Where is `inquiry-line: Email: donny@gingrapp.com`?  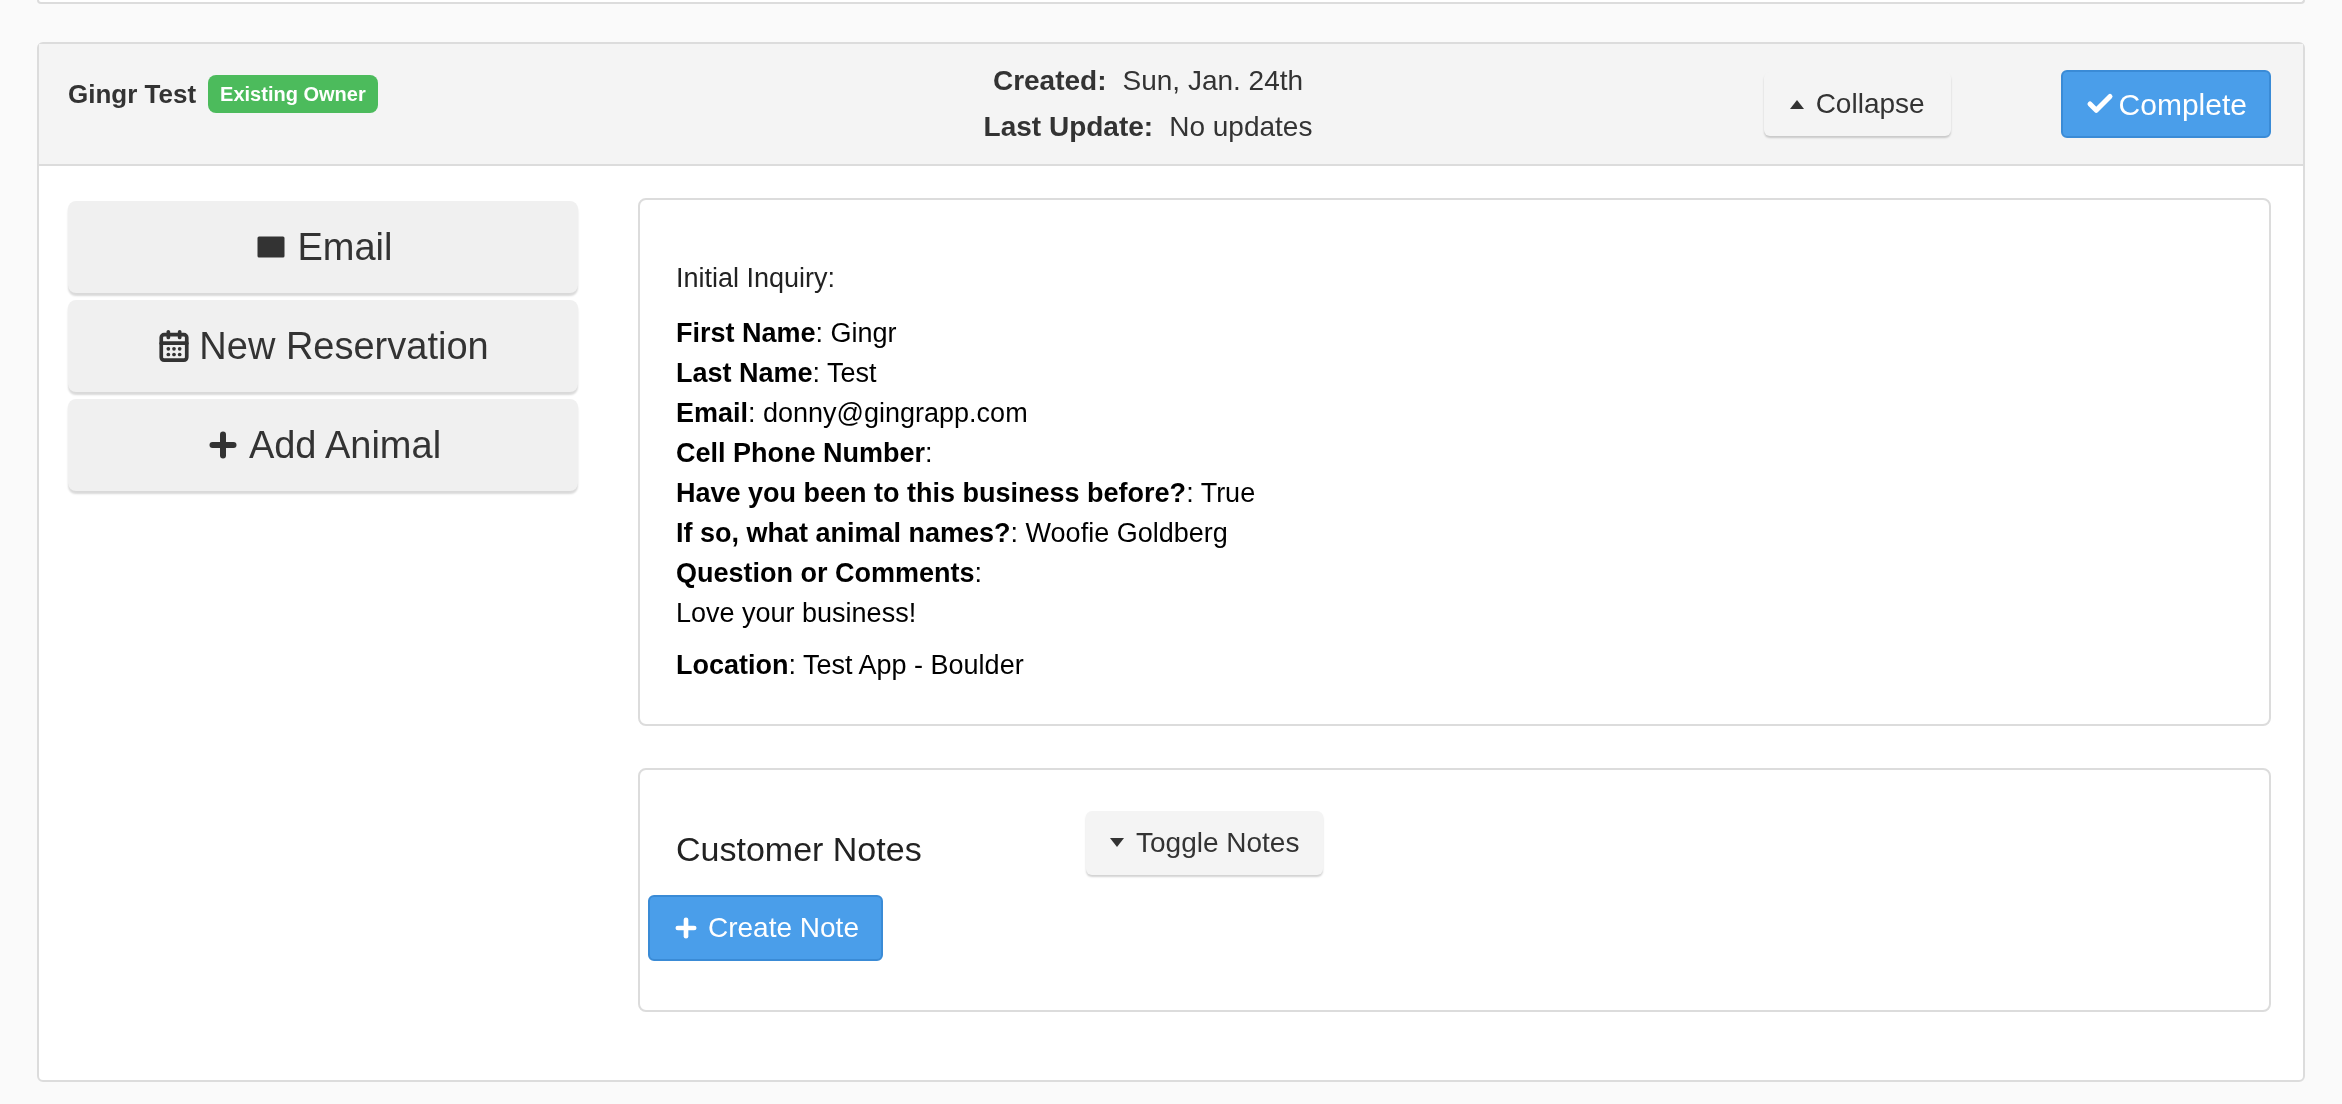
inquiry-line: Email: donny@gingrapp.com is located at coordinates (852, 413).